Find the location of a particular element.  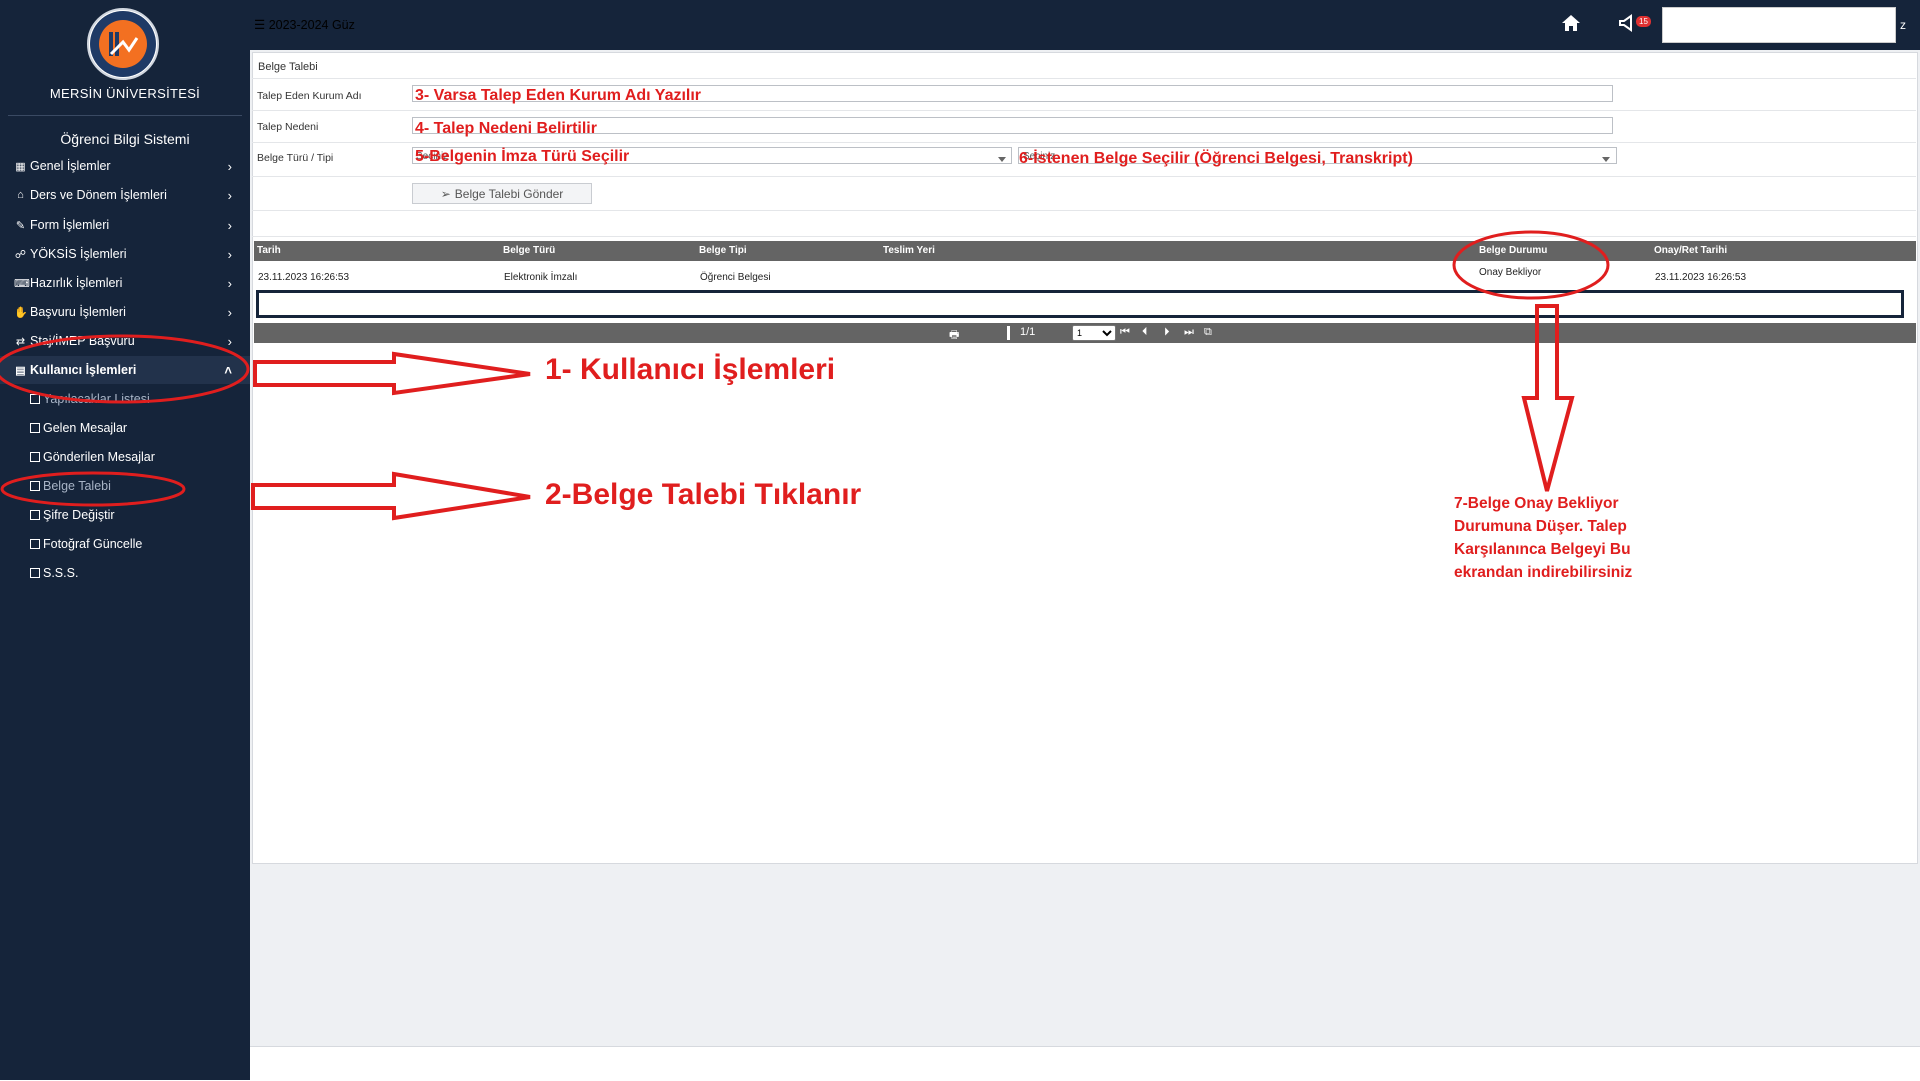

page-select: 1 is located at coordinates (1094, 333).